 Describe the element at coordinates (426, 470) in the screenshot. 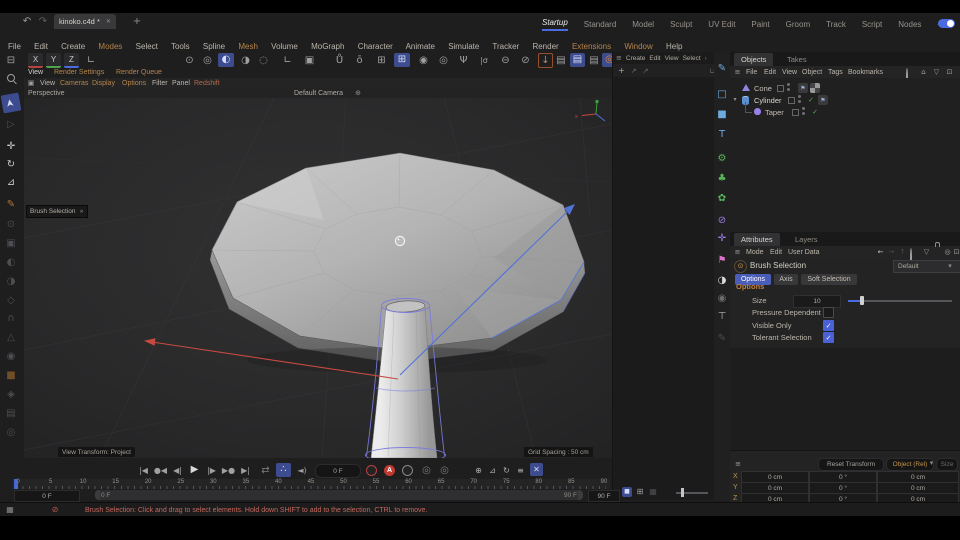

I see `record-objects-icon: ◎` at that location.